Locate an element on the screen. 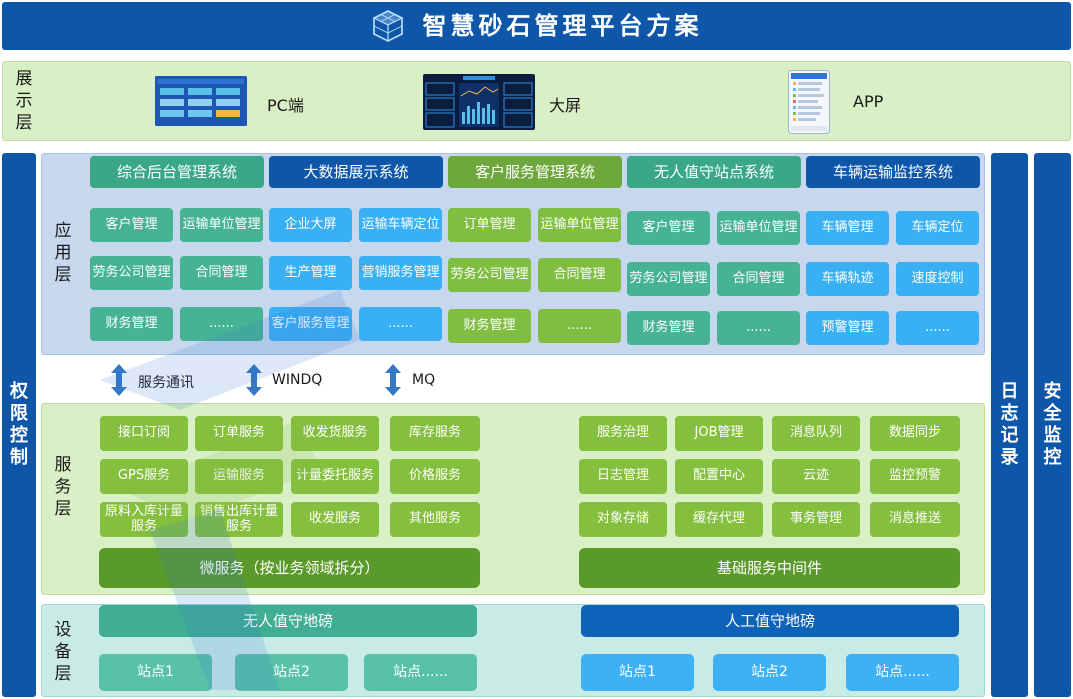  protocol-label: WINDQ is located at coordinates (297, 380).